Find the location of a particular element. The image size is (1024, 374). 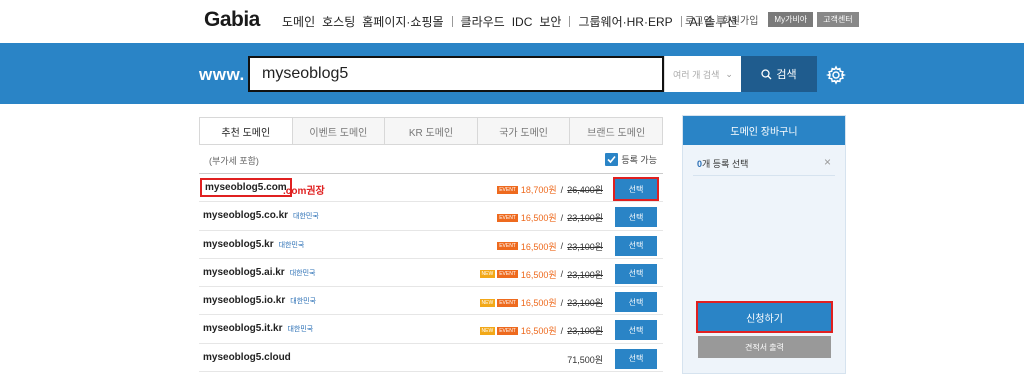

close-icon: × is located at coordinates (827, 162).